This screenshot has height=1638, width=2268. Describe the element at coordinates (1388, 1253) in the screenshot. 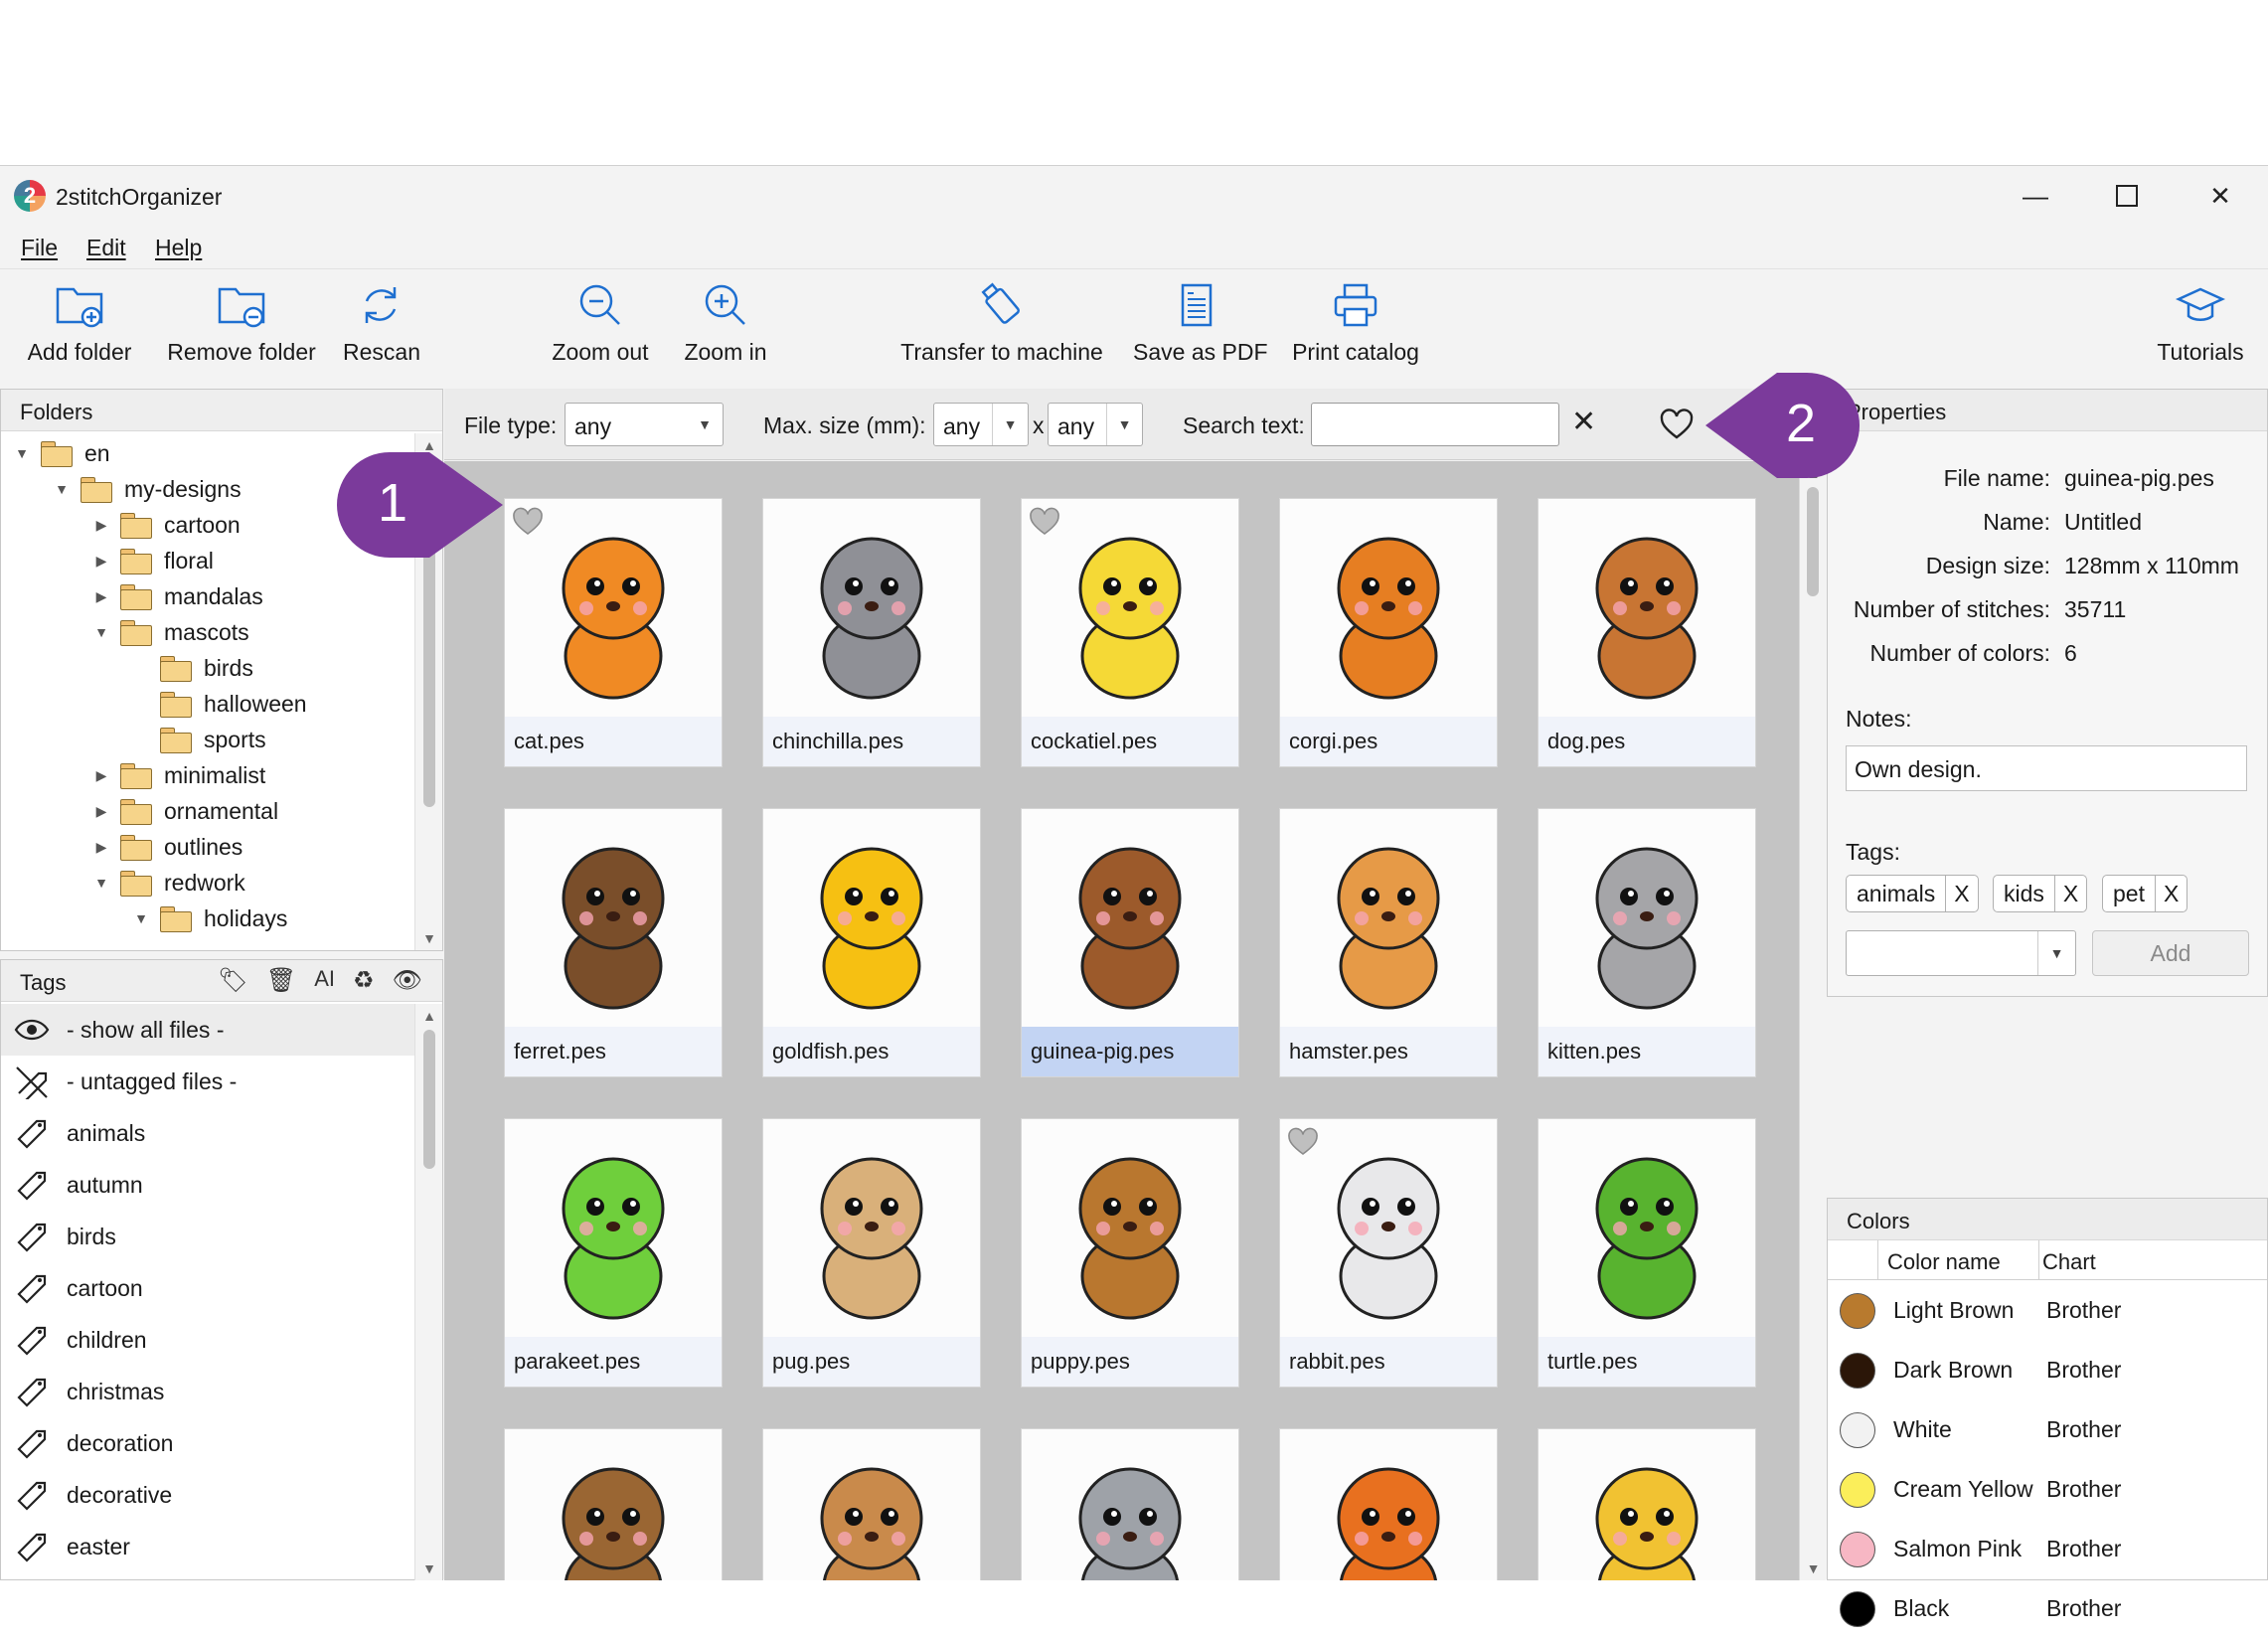

I see `design-card: rabbit.pes` at that location.